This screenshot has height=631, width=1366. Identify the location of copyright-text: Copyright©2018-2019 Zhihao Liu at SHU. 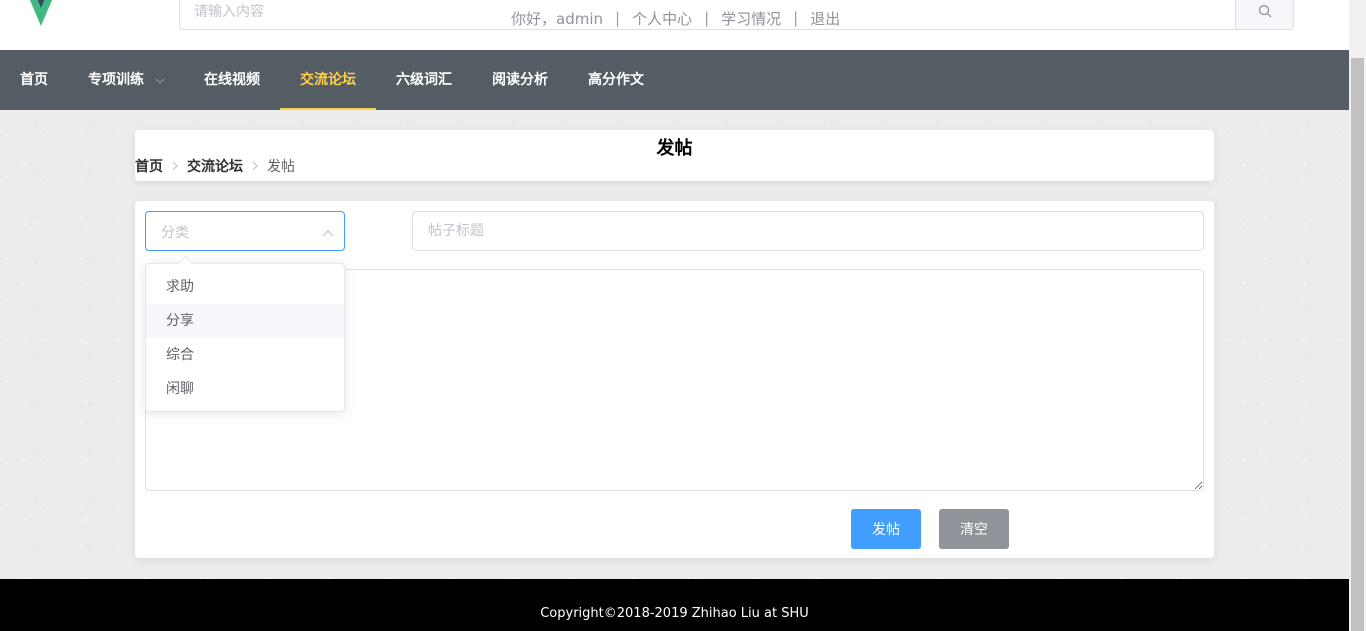
(674, 613).